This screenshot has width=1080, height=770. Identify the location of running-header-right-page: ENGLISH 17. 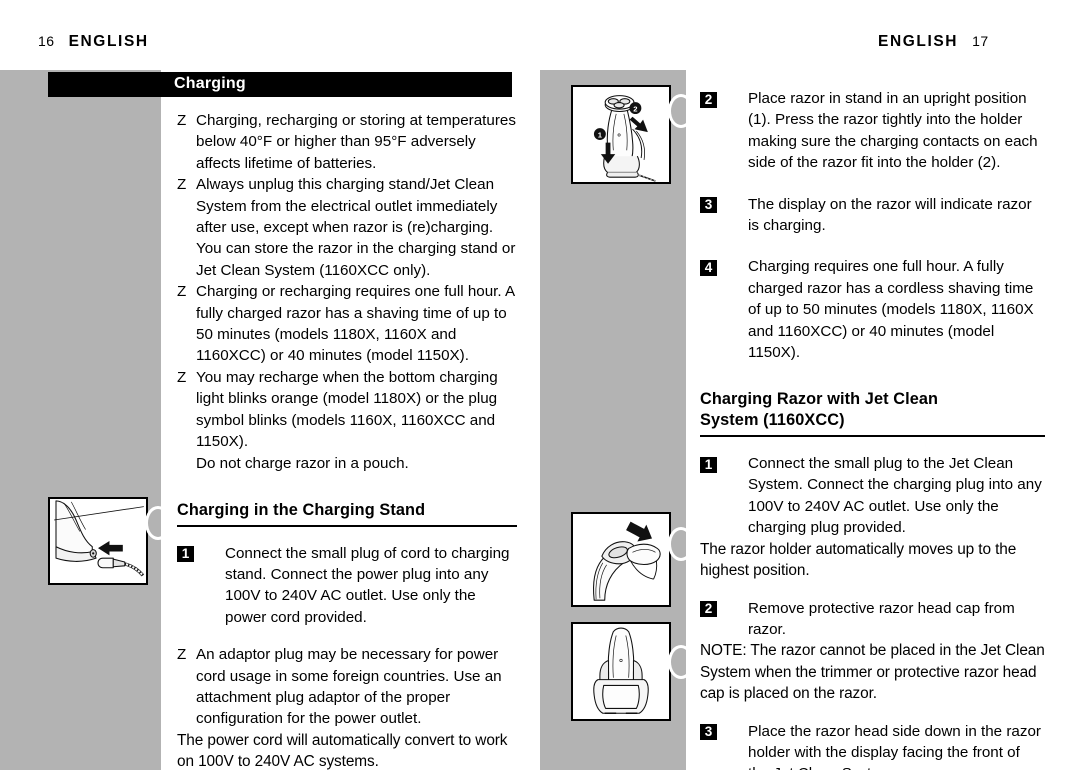
(933, 42).